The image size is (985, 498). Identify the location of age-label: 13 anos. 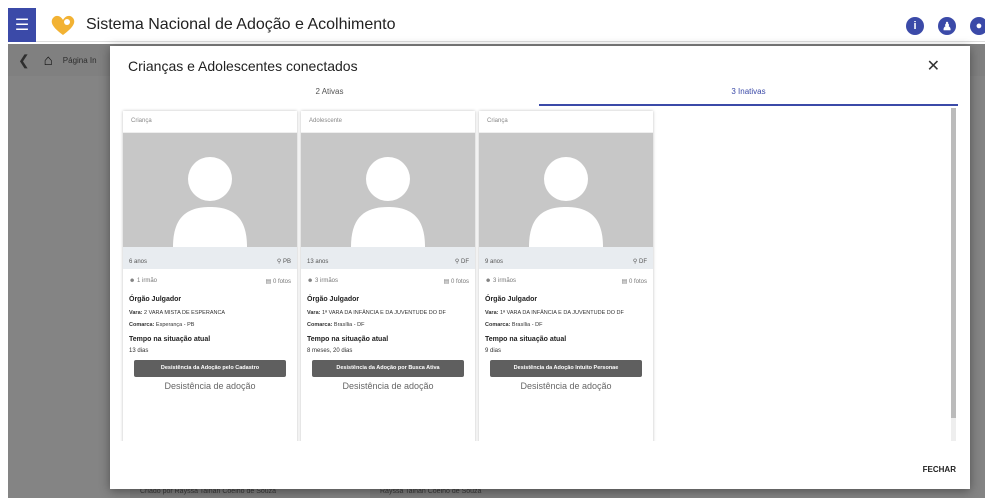
(318, 262).